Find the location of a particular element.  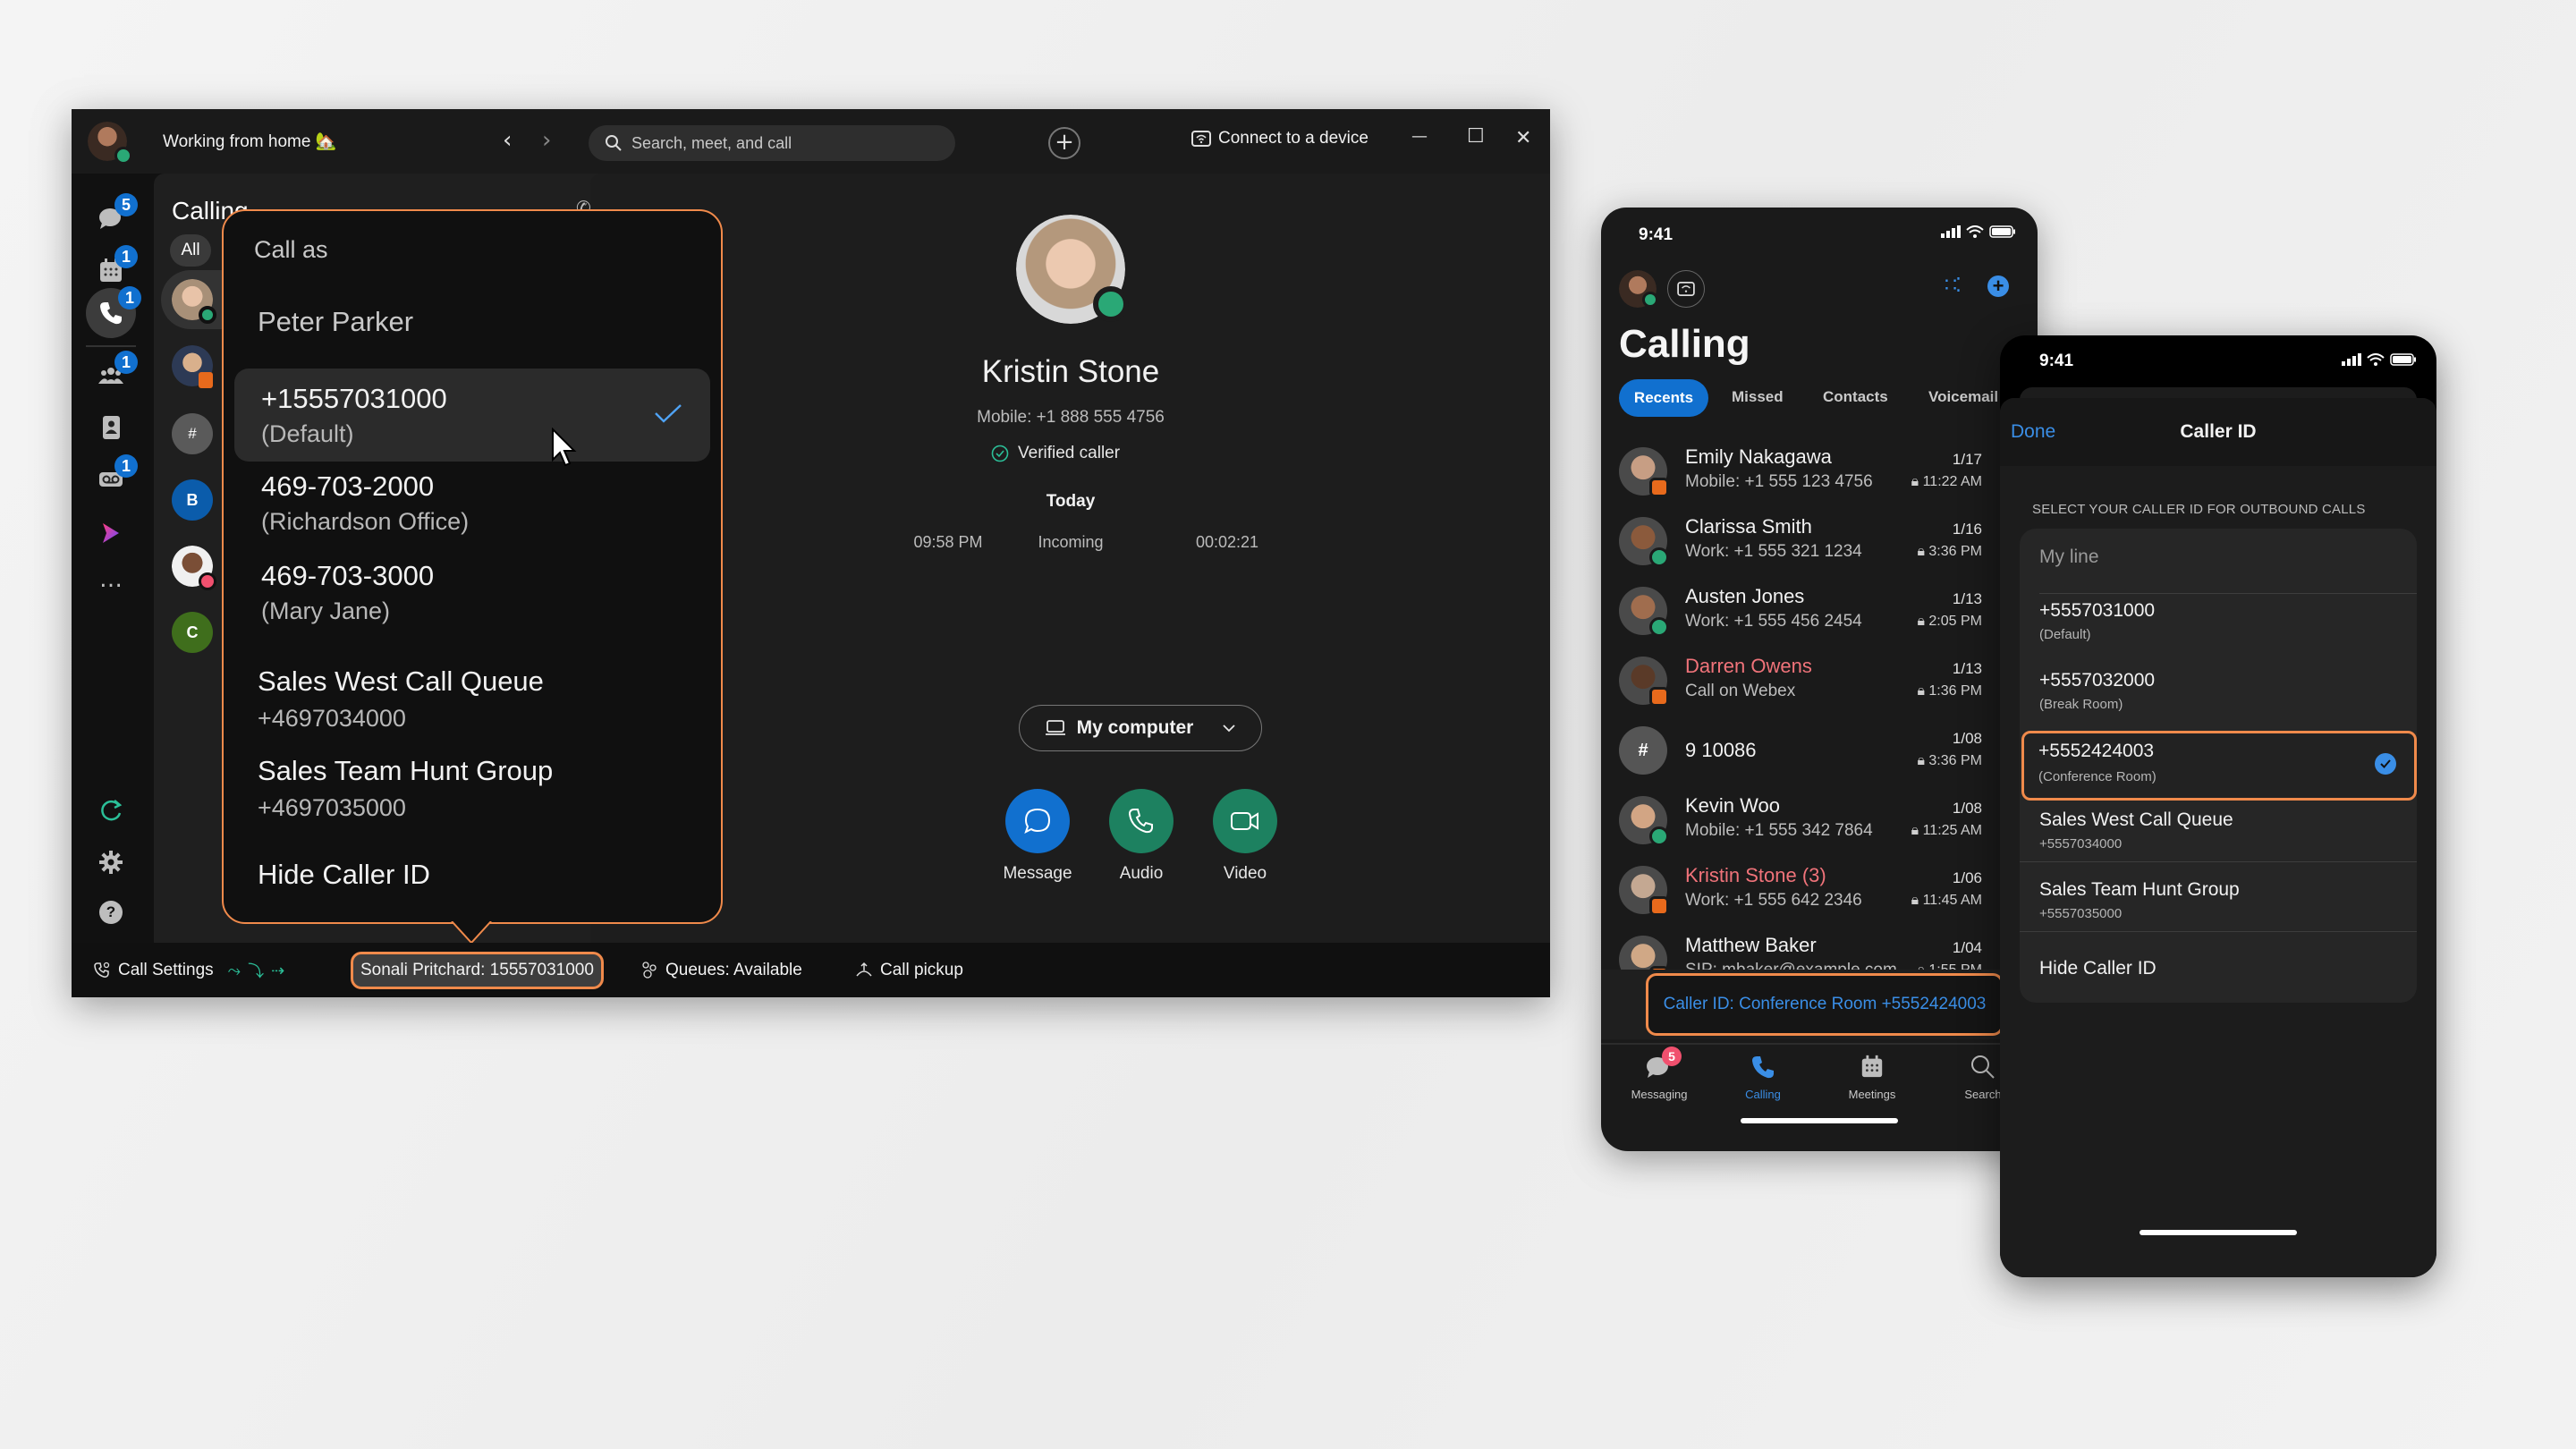

message-button is located at coordinates (1037, 821).